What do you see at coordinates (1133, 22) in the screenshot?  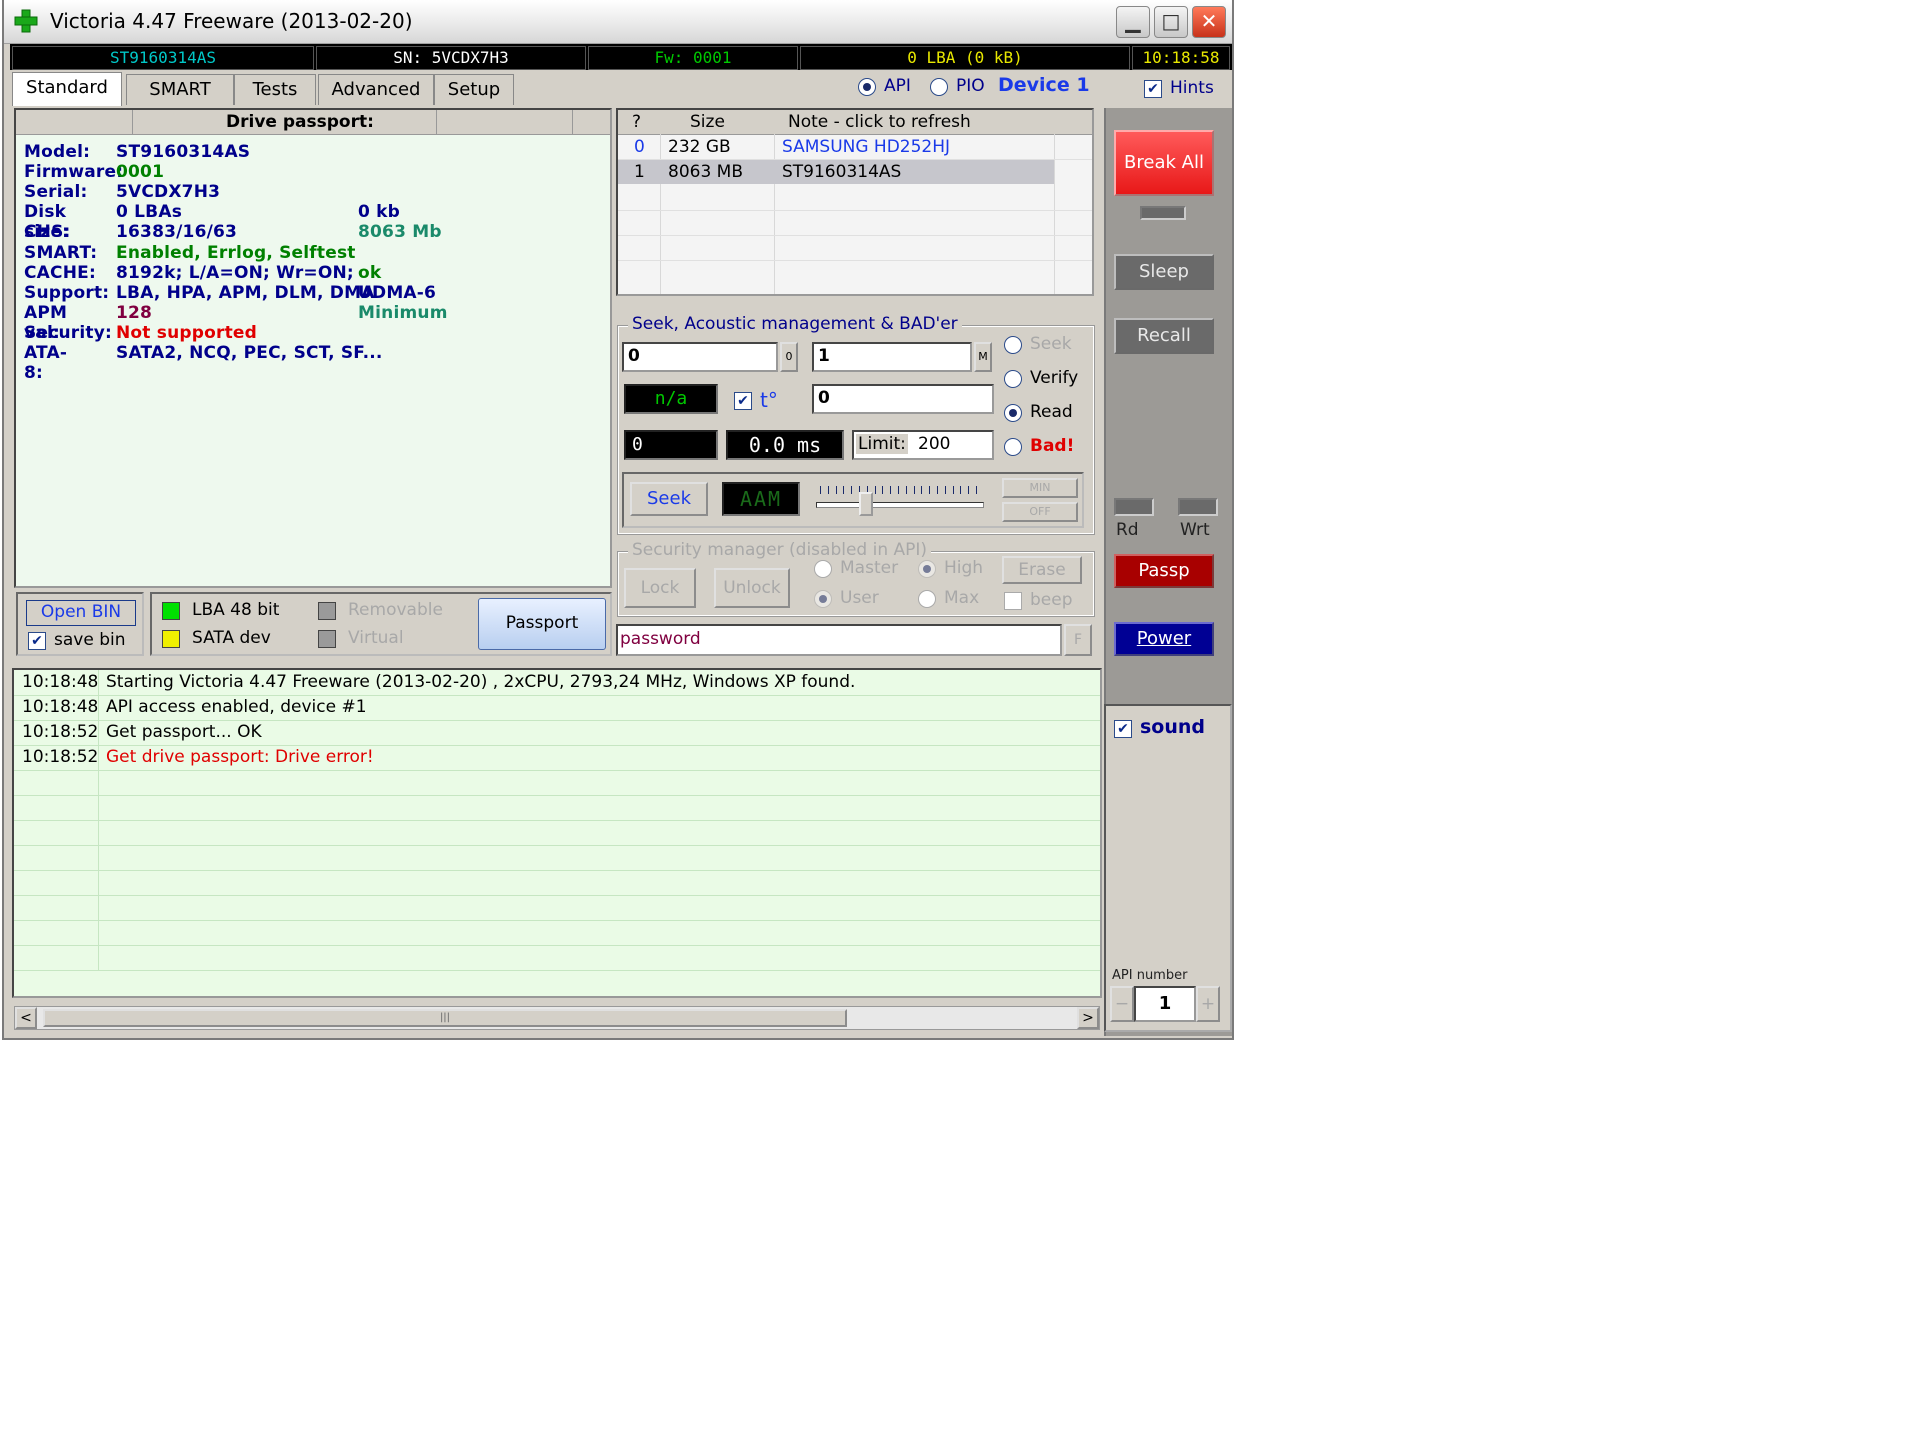 I see `minimize-button: ▁` at bounding box center [1133, 22].